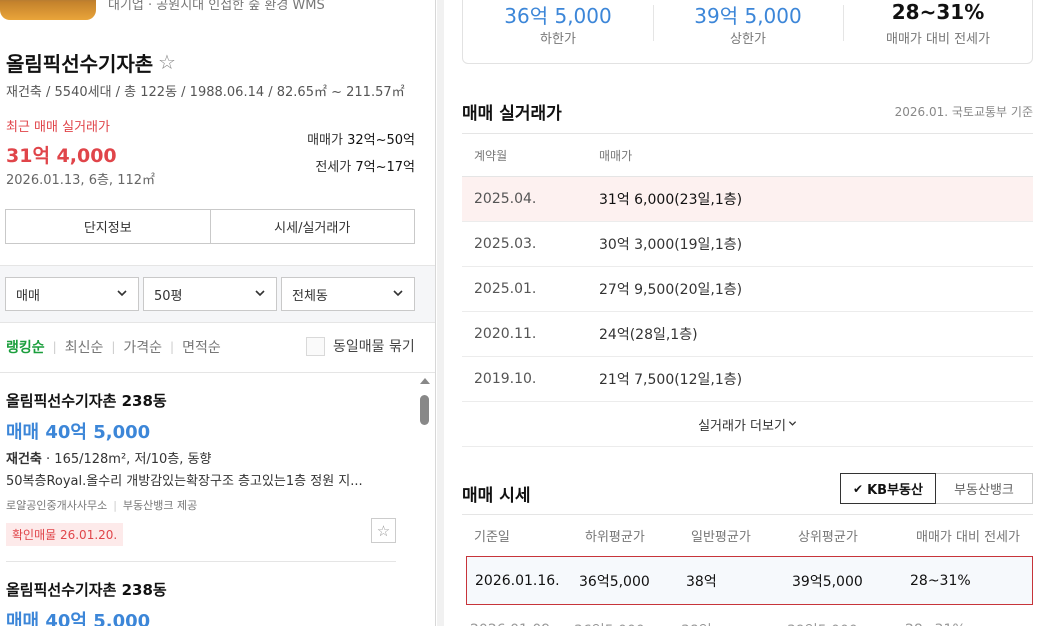 The image size is (1056, 626). Describe the element at coordinates (48, 10) in the screenshot. I see `complex-thumbnail` at that location.